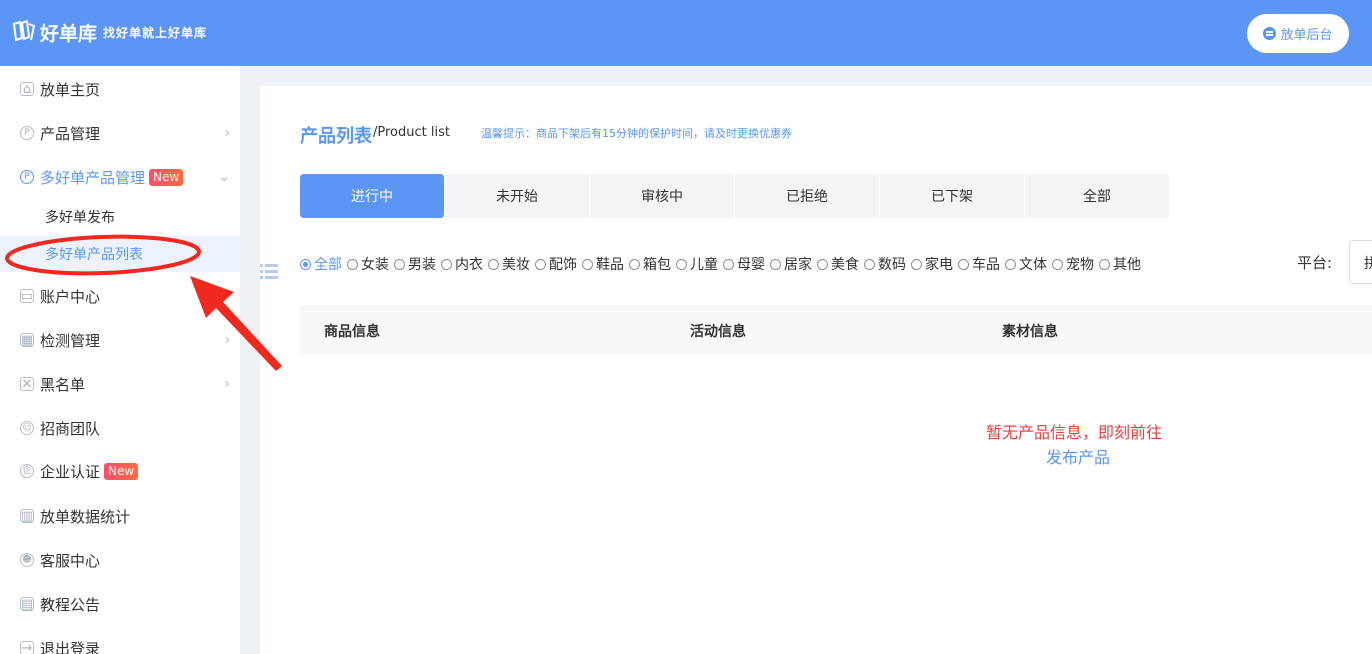  What do you see at coordinates (610, 265) in the screenshot?
I see `category-label: 鞋品` at bounding box center [610, 265].